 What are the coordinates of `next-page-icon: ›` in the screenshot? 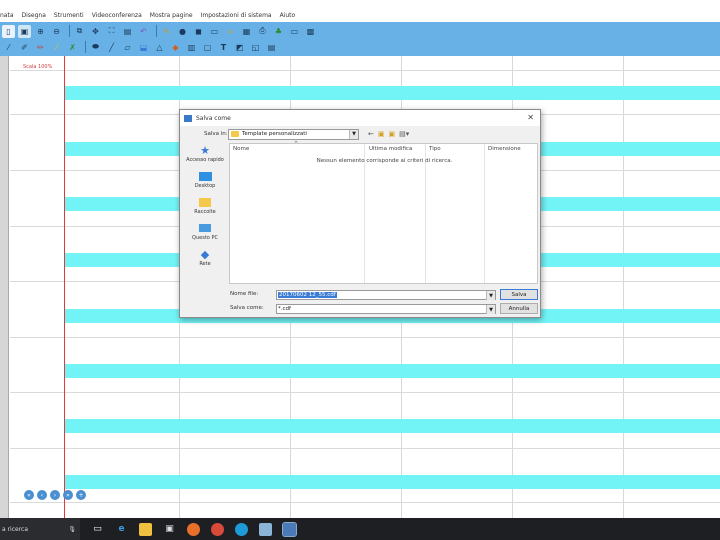 It's located at (55, 495).